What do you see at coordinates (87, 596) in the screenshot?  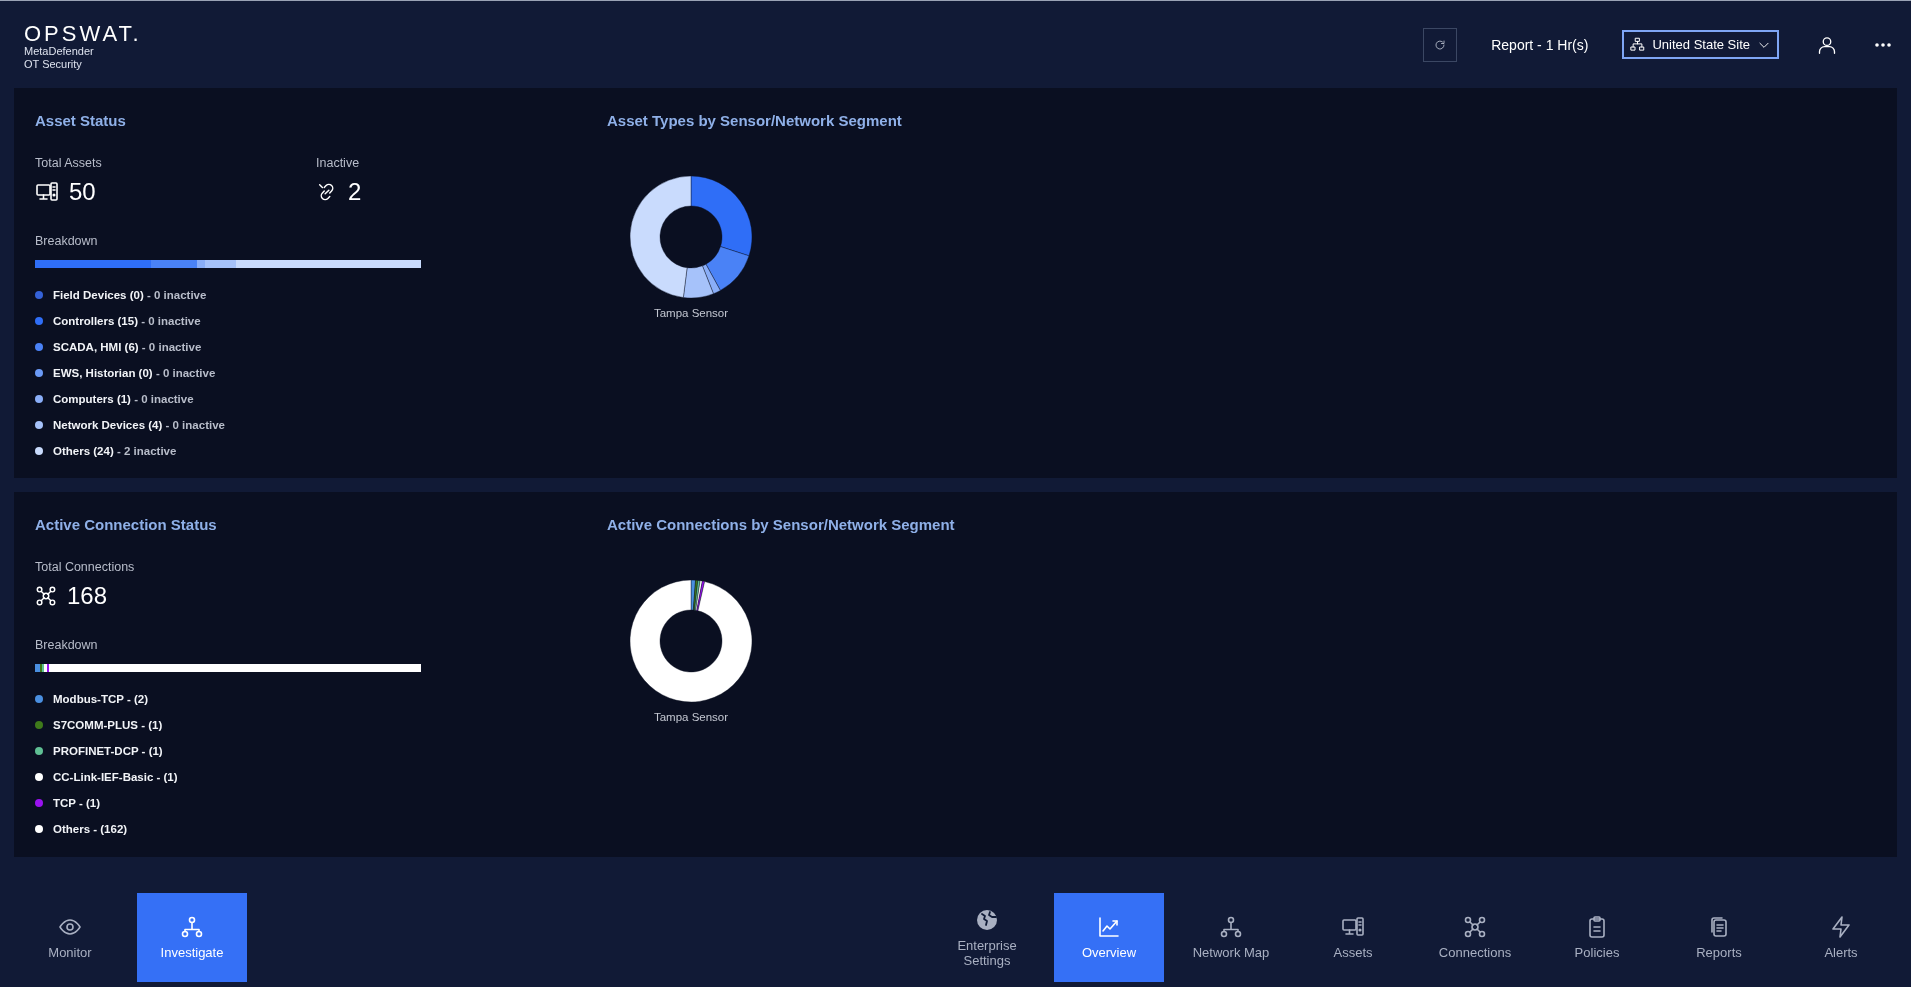 I see `stat-value: 168` at bounding box center [87, 596].